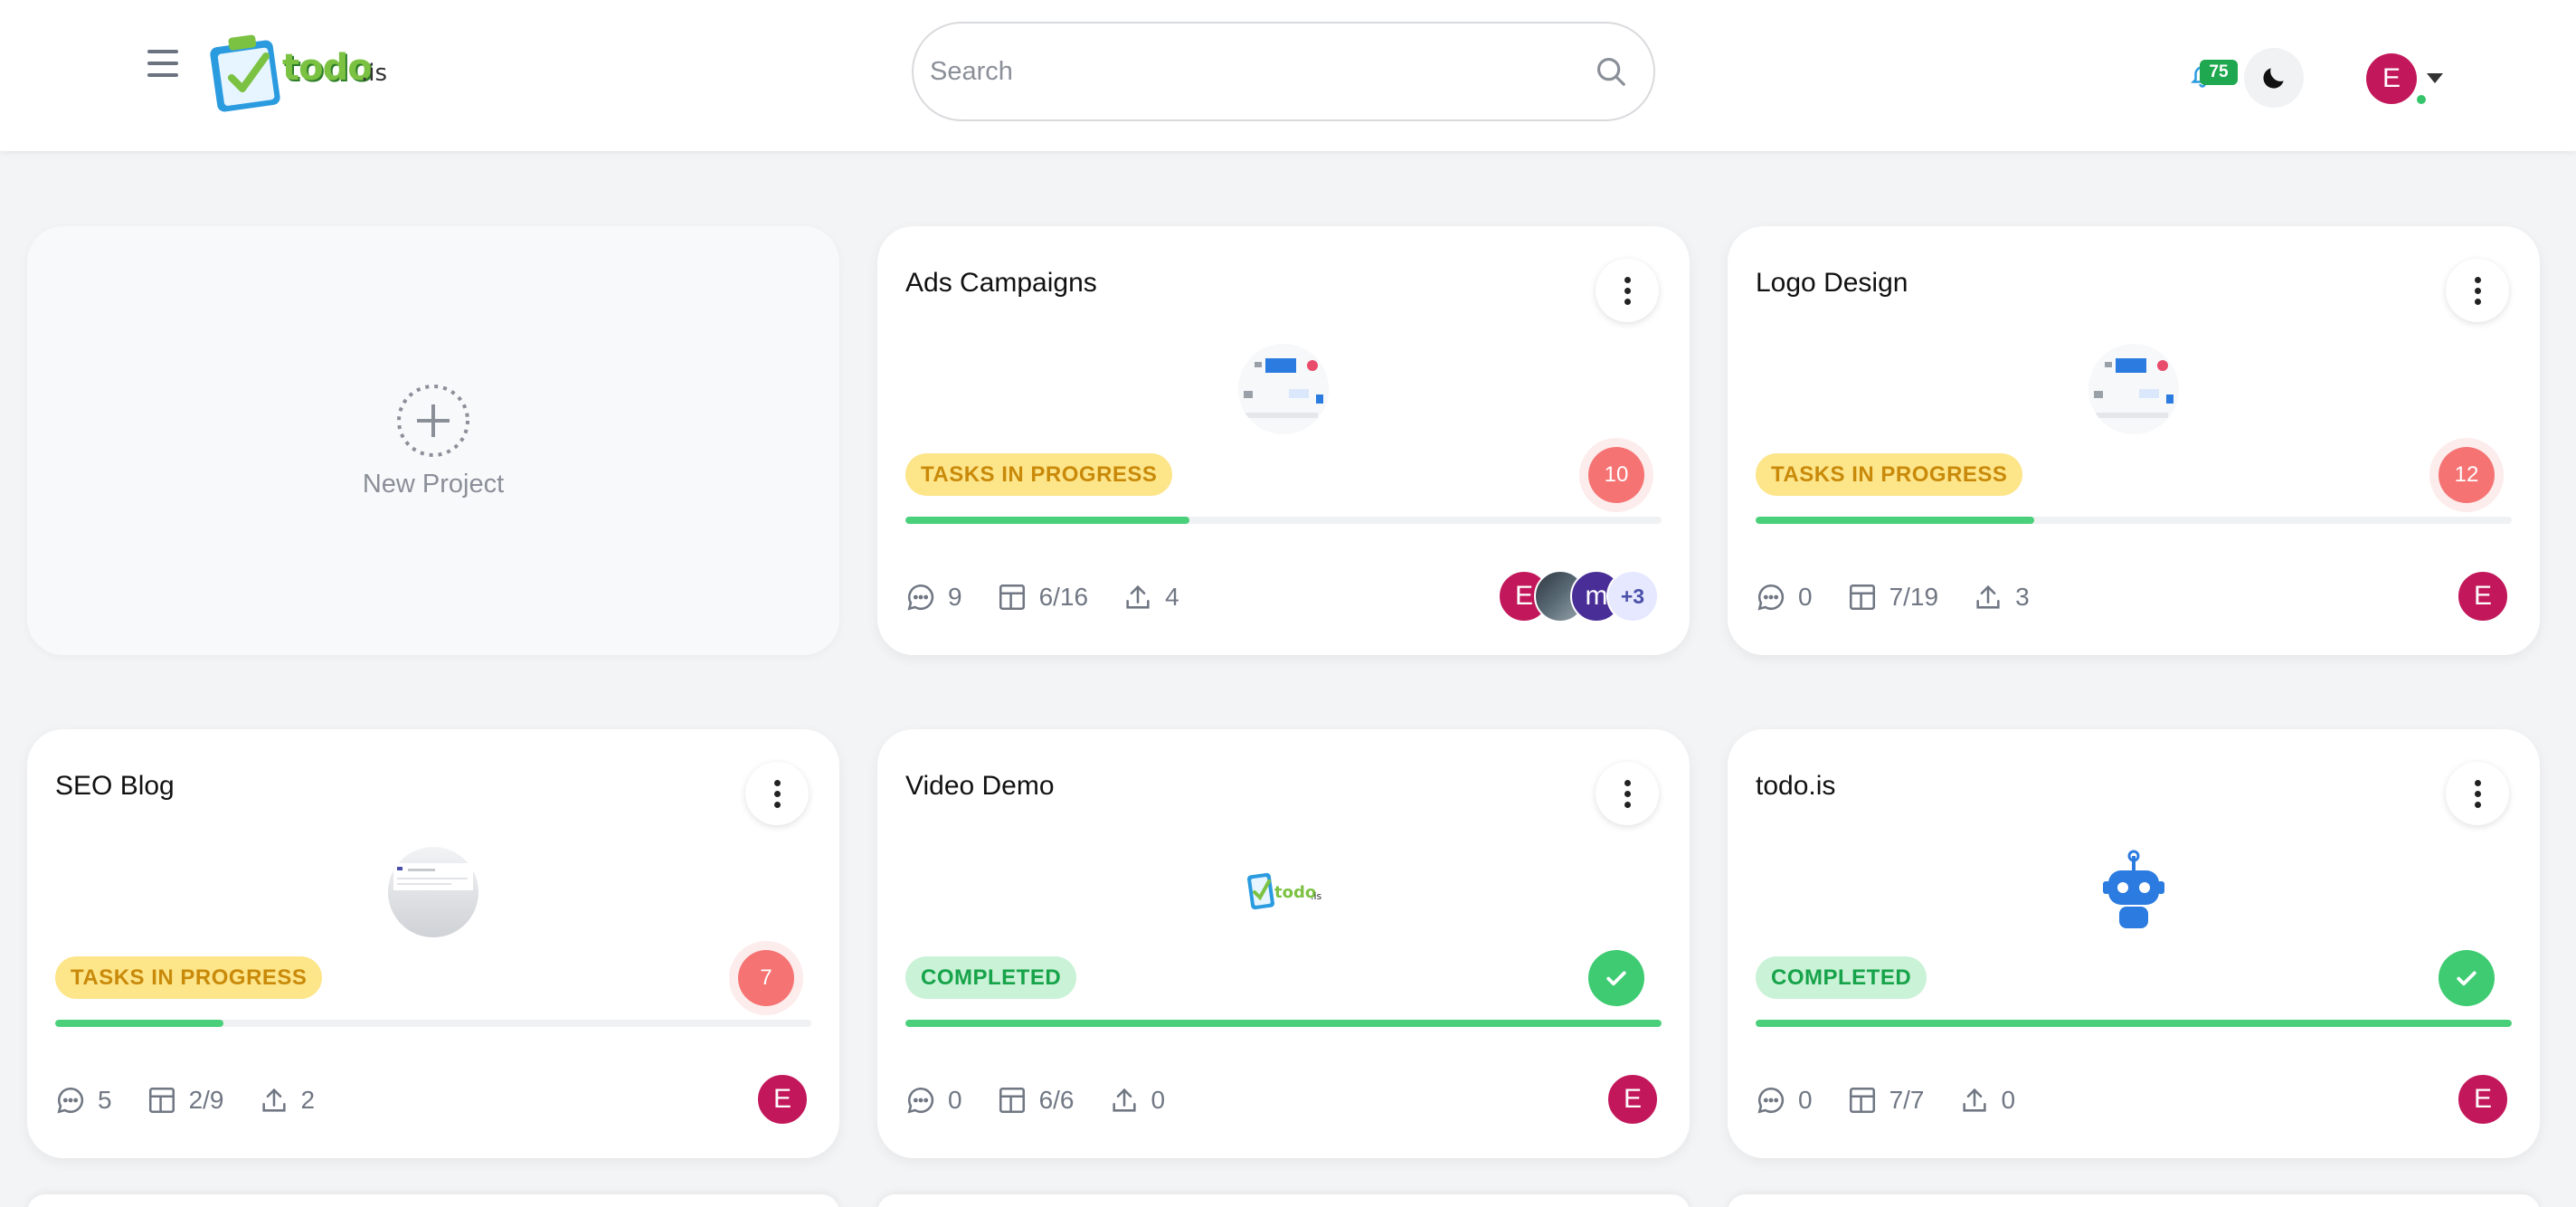 This screenshot has height=1207, width=2576. What do you see at coordinates (1611, 71) in the screenshot?
I see `search-icon` at bounding box center [1611, 71].